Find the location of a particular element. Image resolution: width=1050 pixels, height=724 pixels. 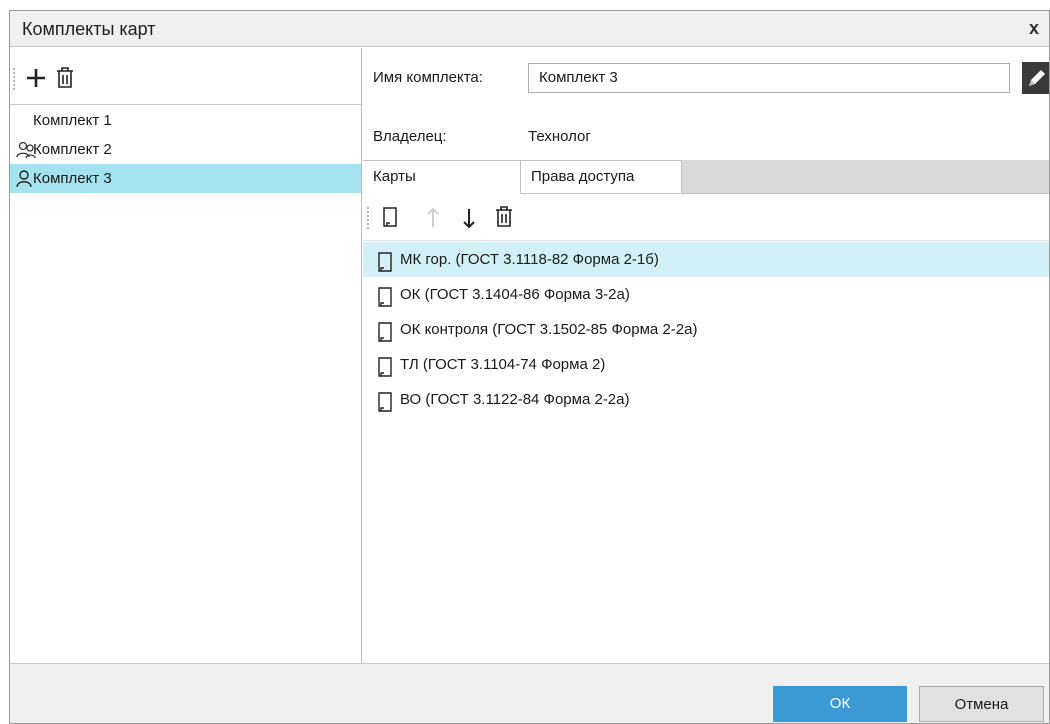

card-item: ОК контроля (ГОСТ 3.1502-85 Форма 2-2а) is located at coordinates (706, 329).